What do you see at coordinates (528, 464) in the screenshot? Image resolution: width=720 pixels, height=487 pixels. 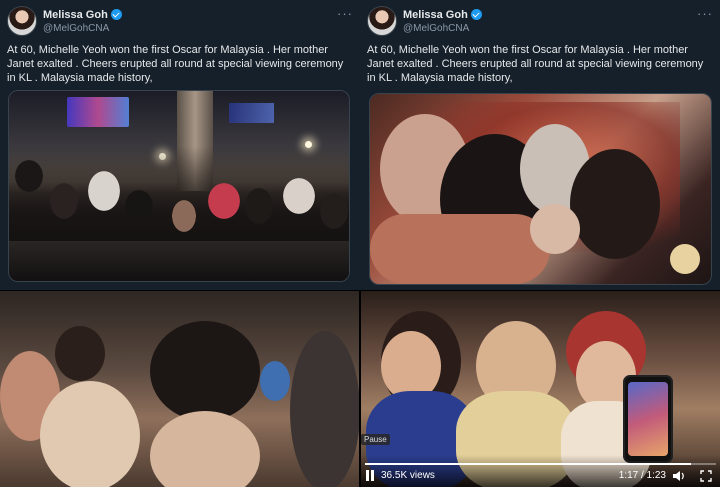 I see `progress-fill` at bounding box center [528, 464].